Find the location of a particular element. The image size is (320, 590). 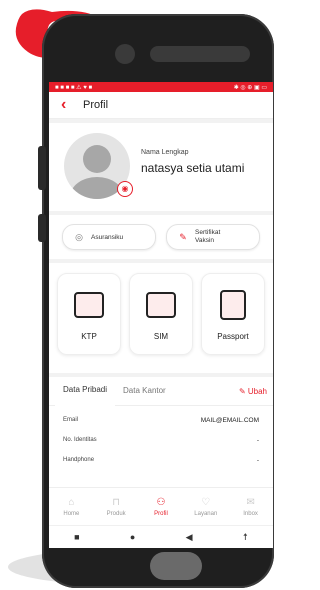

nav-produk: ⊓ Produk is located at coordinates (116, 507).